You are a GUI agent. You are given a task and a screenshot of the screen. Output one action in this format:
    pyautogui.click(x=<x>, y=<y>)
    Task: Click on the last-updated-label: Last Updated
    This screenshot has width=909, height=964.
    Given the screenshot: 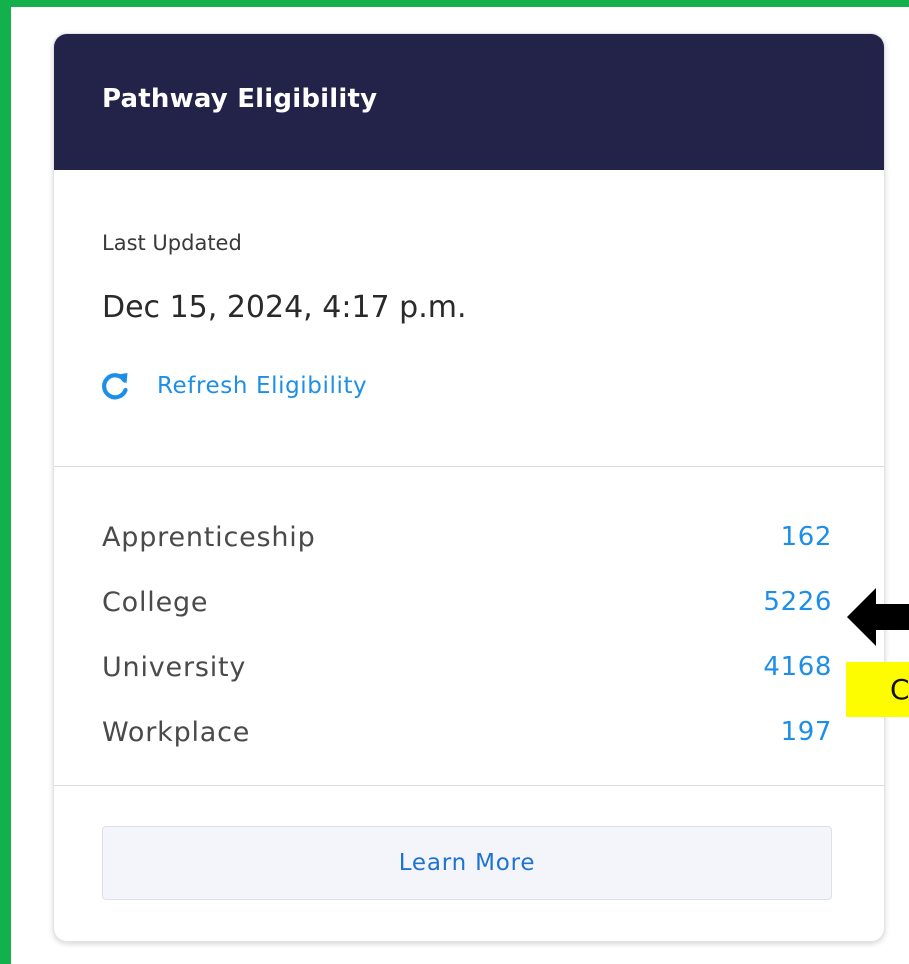 What is the action you would take?
    pyautogui.click(x=172, y=243)
    